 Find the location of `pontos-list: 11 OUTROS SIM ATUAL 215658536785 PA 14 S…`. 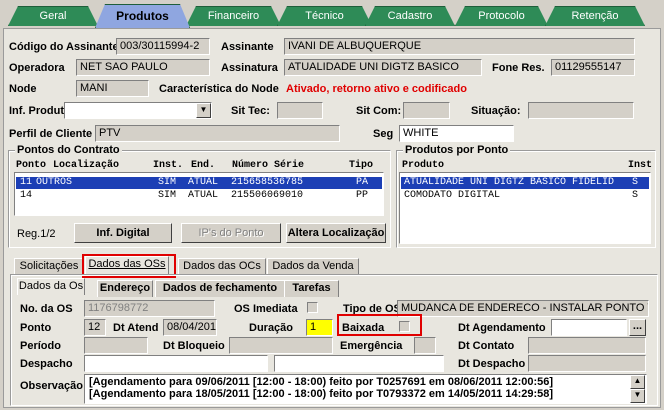

pontos-list: 11 OUTROS SIM ATUAL 215658536785 PA 14 S… is located at coordinates (199, 194).